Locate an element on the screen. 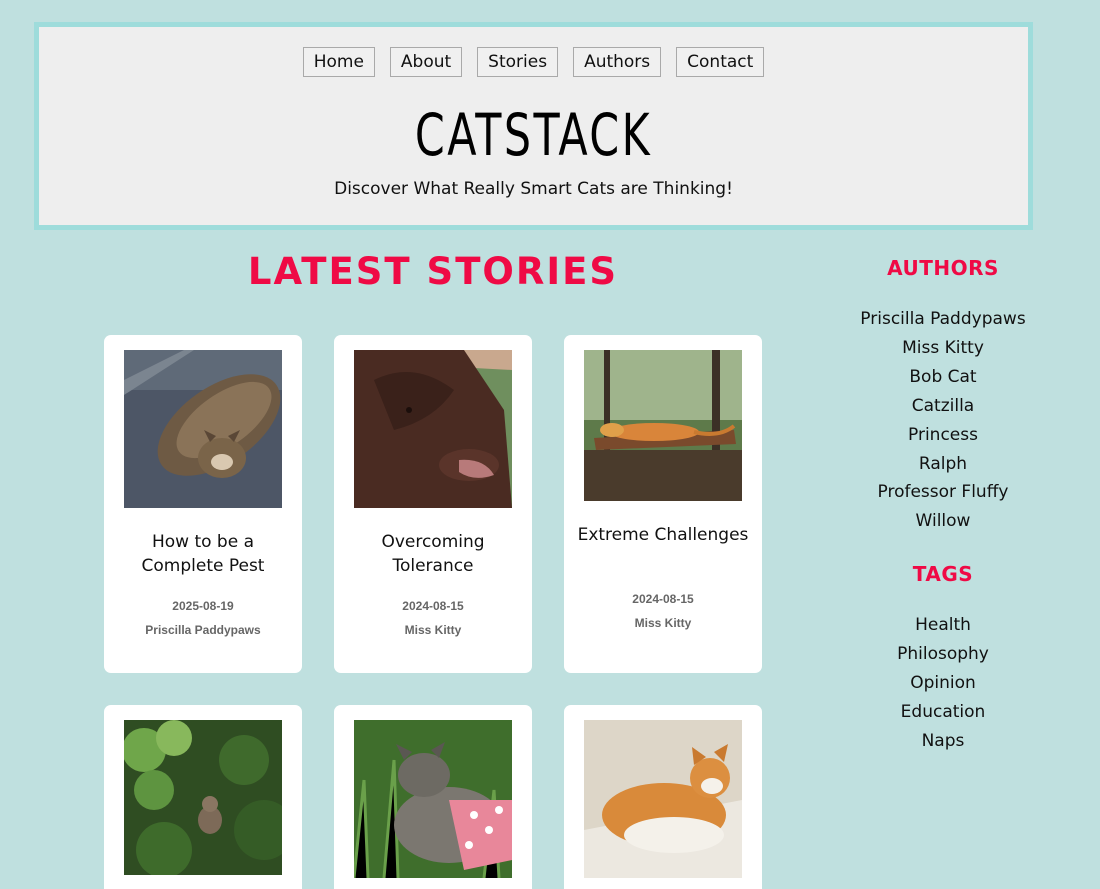 This screenshot has height=889, width=1100. author-link: Catzilla is located at coordinates (943, 406).